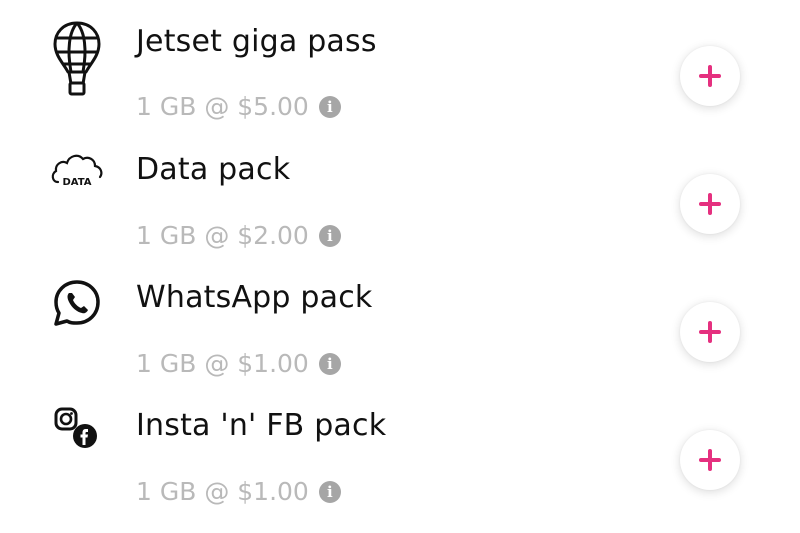 Image resolution: width=800 pixels, height=533 pixels. I want to click on svg-text: DATA, so click(76, 182).